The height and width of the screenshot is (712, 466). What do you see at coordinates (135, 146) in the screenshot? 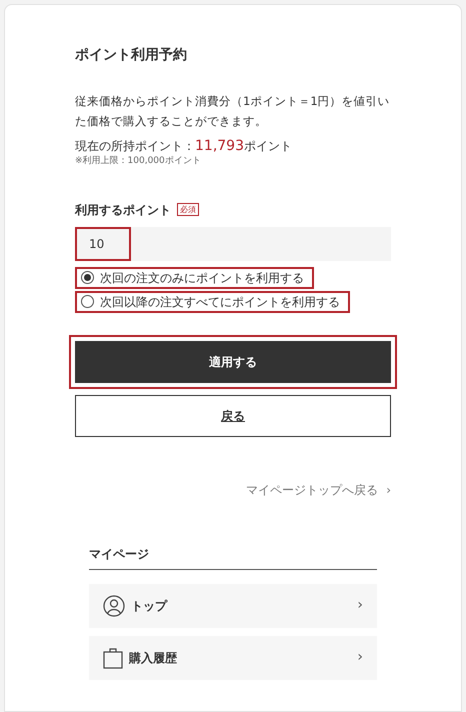
I see `points-label: 現在の所持ポイント：` at bounding box center [135, 146].